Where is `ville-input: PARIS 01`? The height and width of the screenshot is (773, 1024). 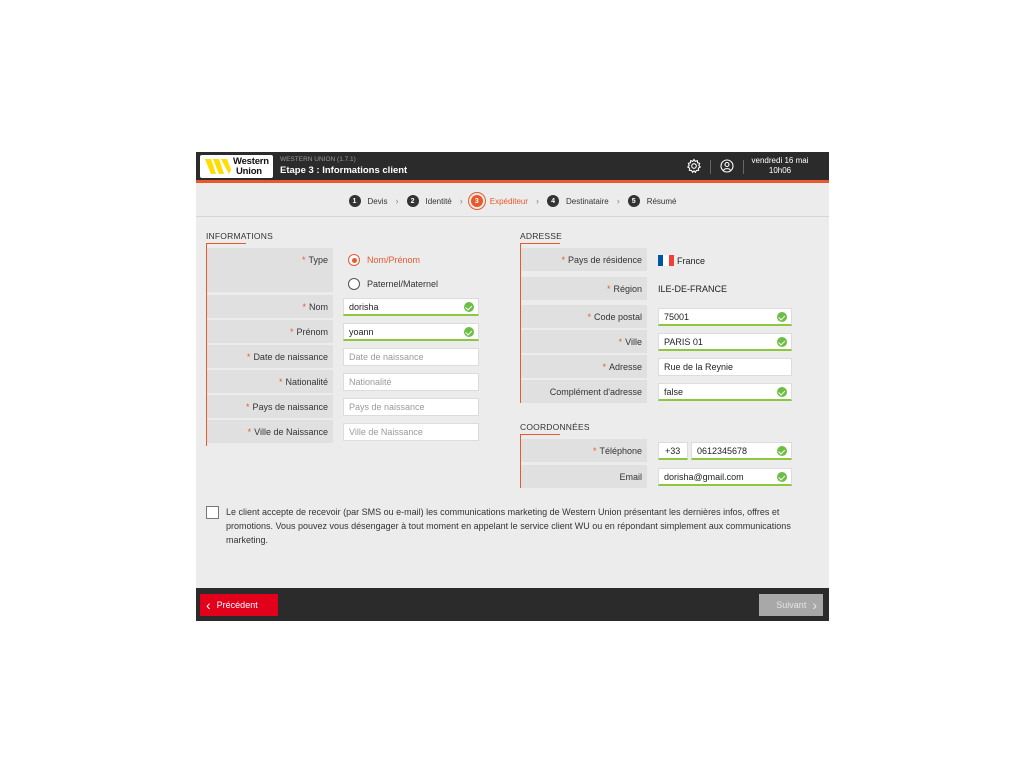
ville-input: PARIS 01 is located at coordinates (725, 342).